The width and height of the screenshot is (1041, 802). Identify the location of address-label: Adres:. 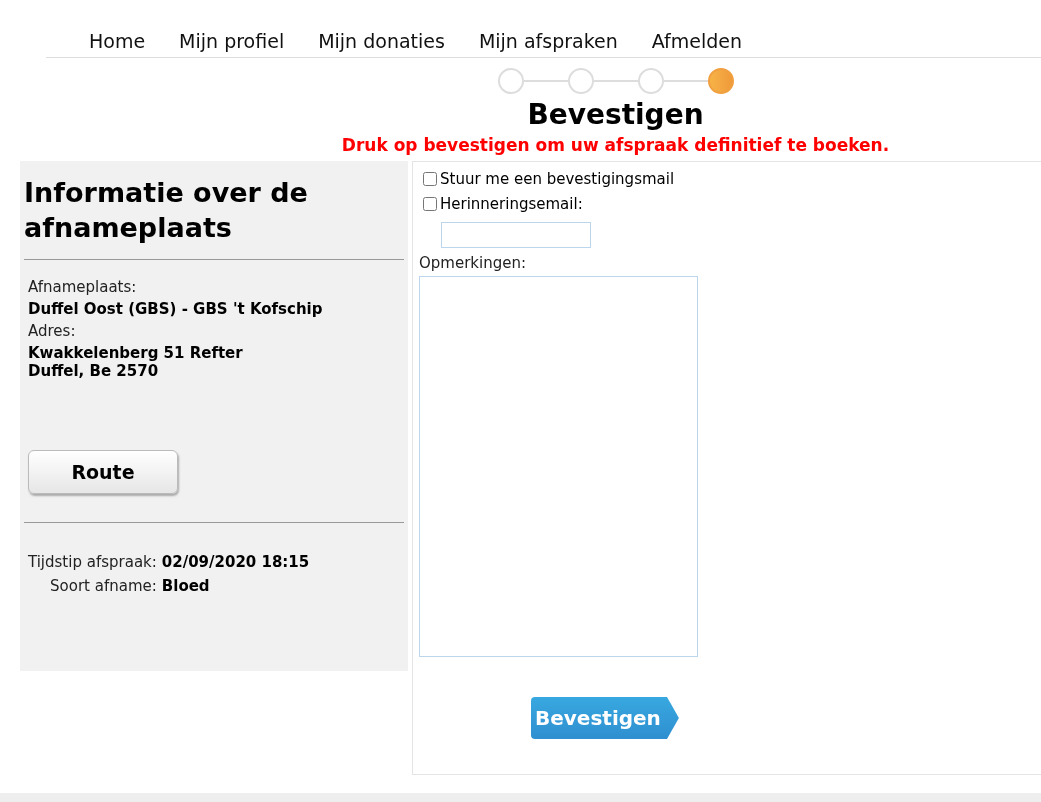
(52, 331).